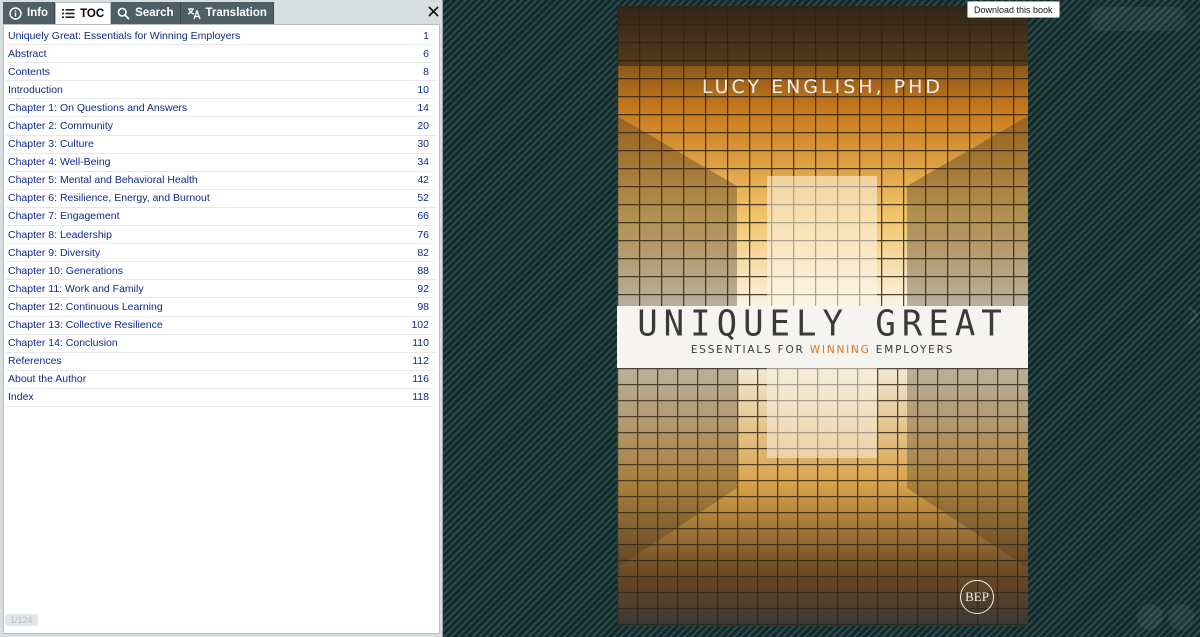 This screenshot has width=1200, height=637. Describe the element at coordinates (220, 307) in the screenshot. I see `toc-item: Chapter 12: Continuous Learning 98` at that location.